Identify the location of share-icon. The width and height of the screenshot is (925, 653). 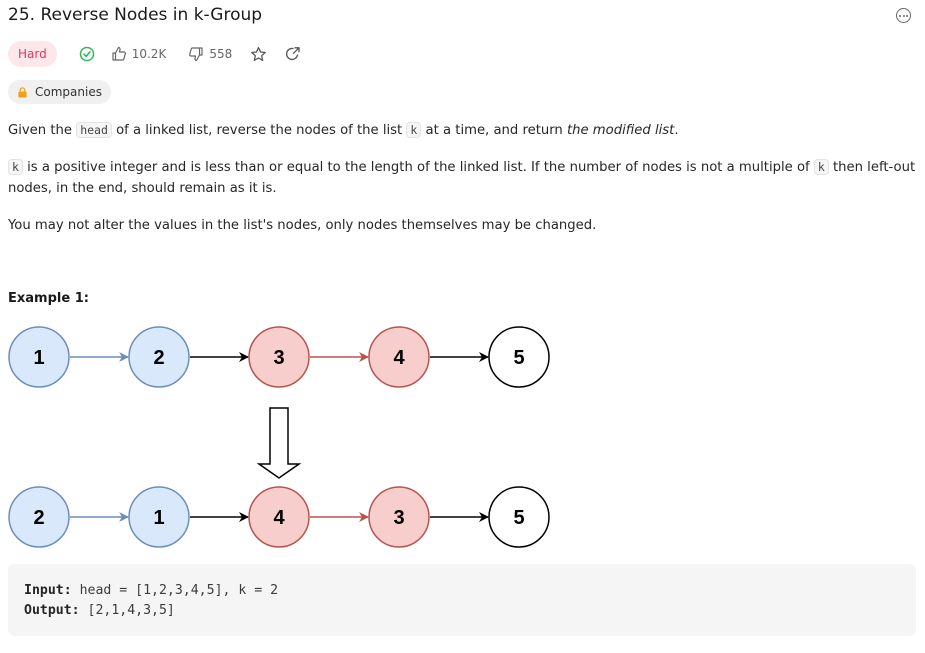
(293, 54).